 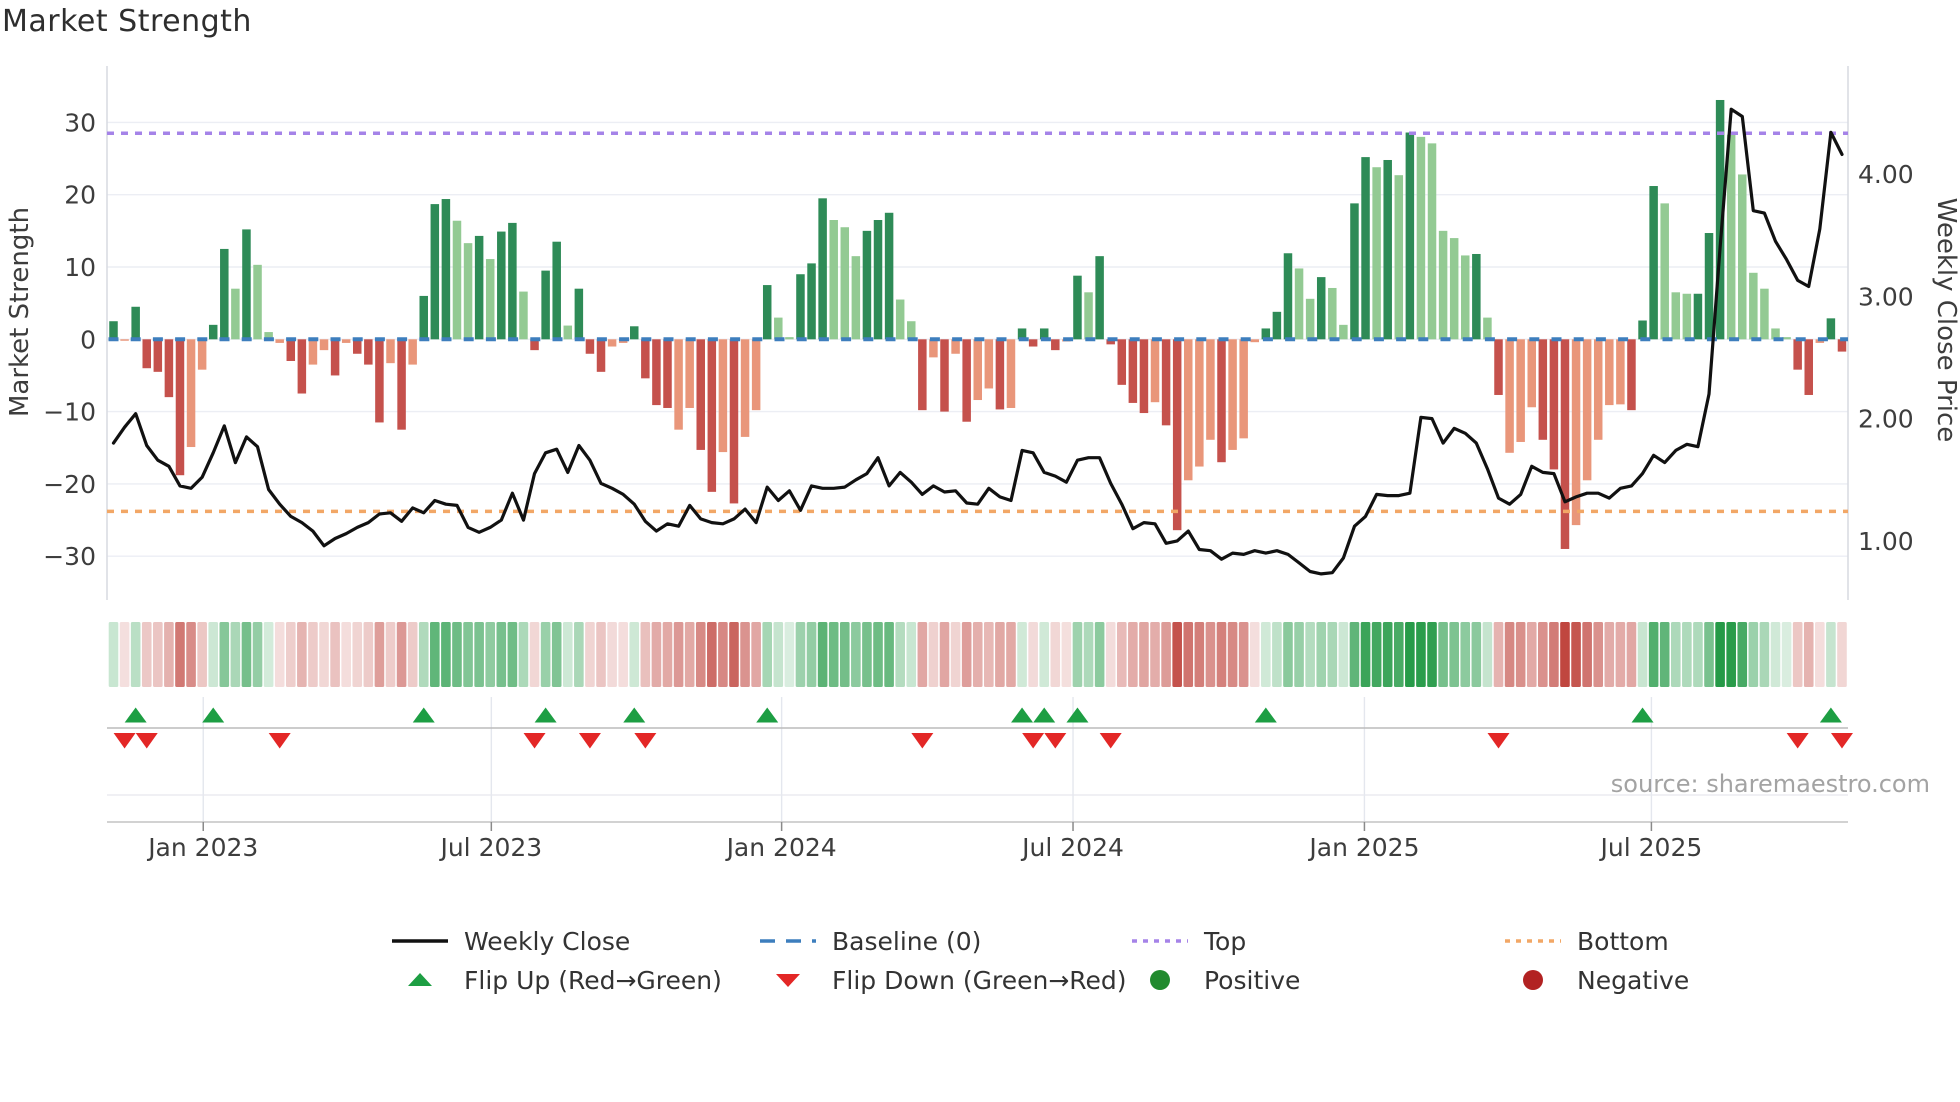 What do you see at coordinates (202, 847) in the screenshot?
I see `x-tick-label: Jan 2023` at bounding box center [202, 847].